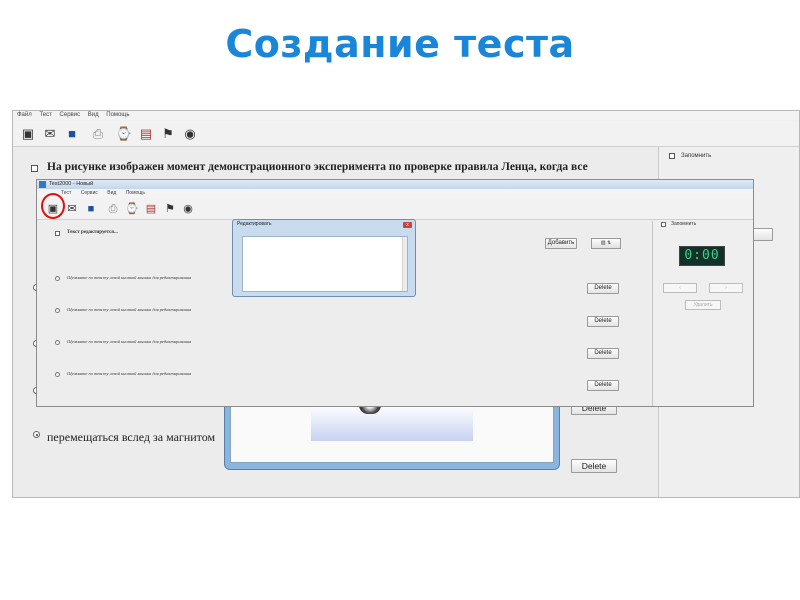 This screenshot has height=600, width=800. I want to click on image-dialog-body, so click(392, 431).